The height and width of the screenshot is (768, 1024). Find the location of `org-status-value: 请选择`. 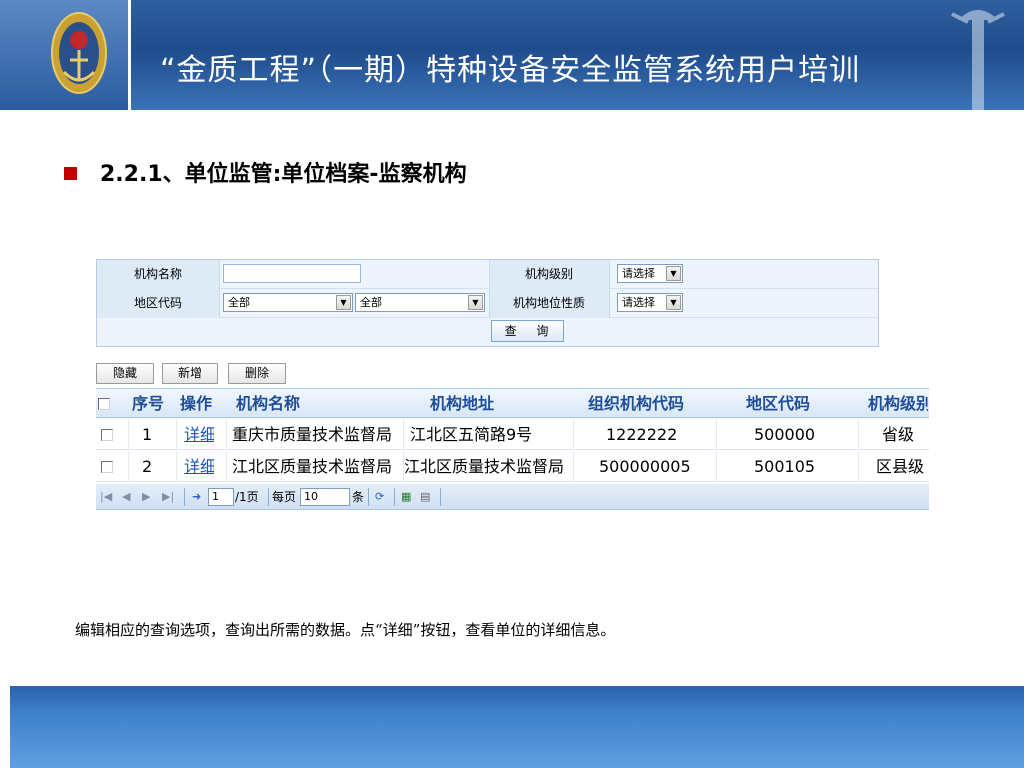

org-status-value: 请选择 is located at coordinates (638, 302).